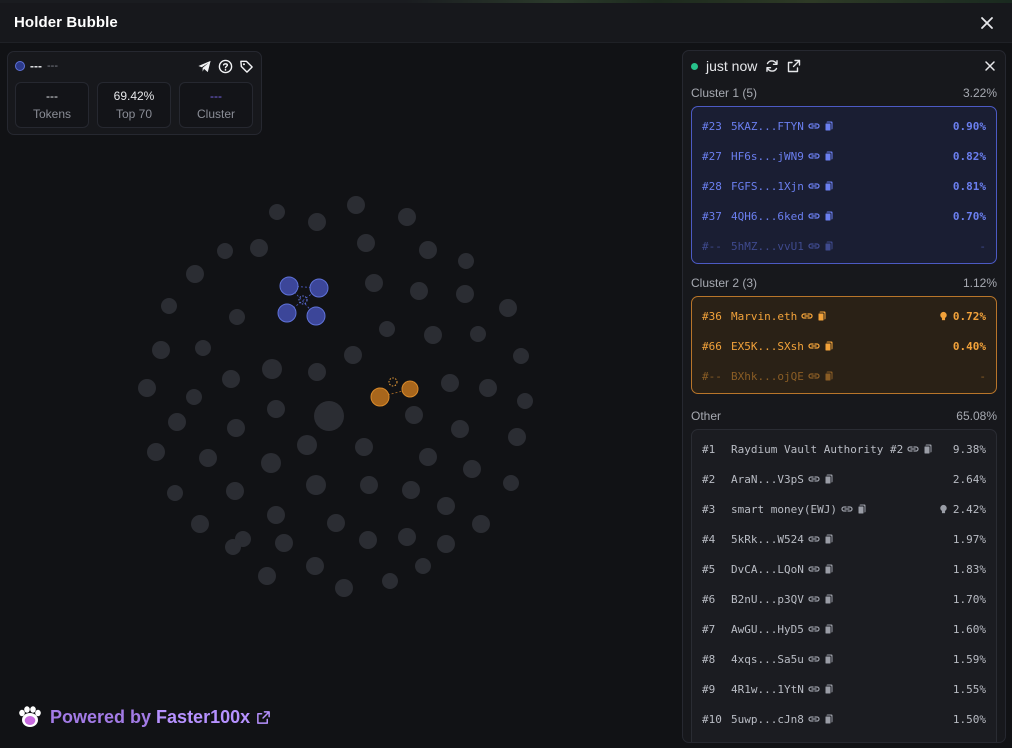  What do you see at coordinates (990, 66) in the screenshot?
I see `close-panel-icon` at bounding box center [990, 66].